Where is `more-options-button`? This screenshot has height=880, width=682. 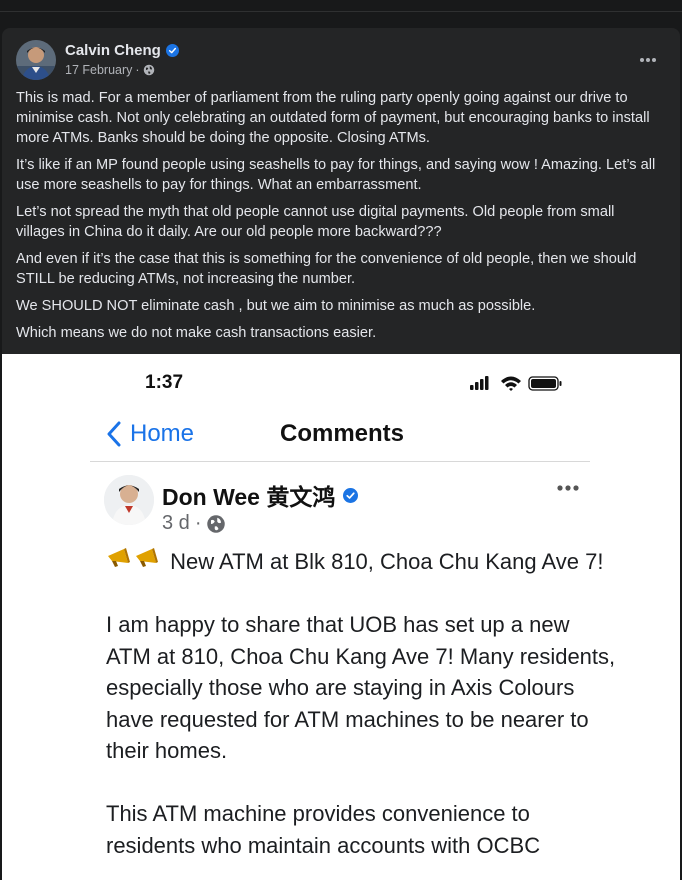
more-options-button is located at coordinates (648, 60).